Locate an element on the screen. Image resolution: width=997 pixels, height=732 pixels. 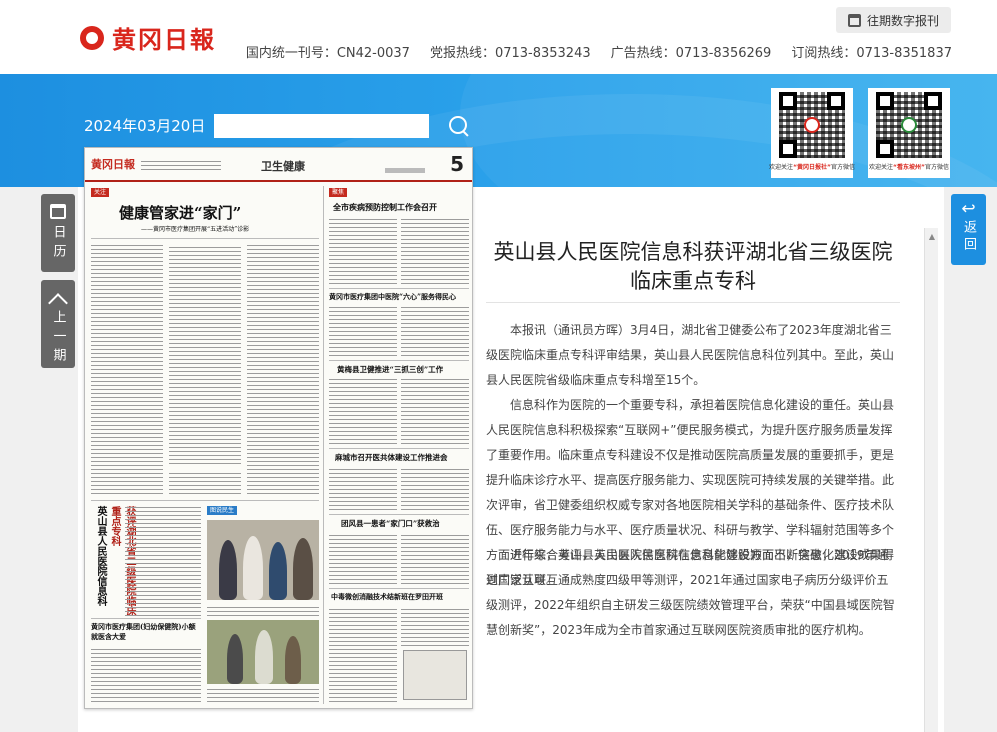
back-label: 返回 is located at coordinates (968, 237).